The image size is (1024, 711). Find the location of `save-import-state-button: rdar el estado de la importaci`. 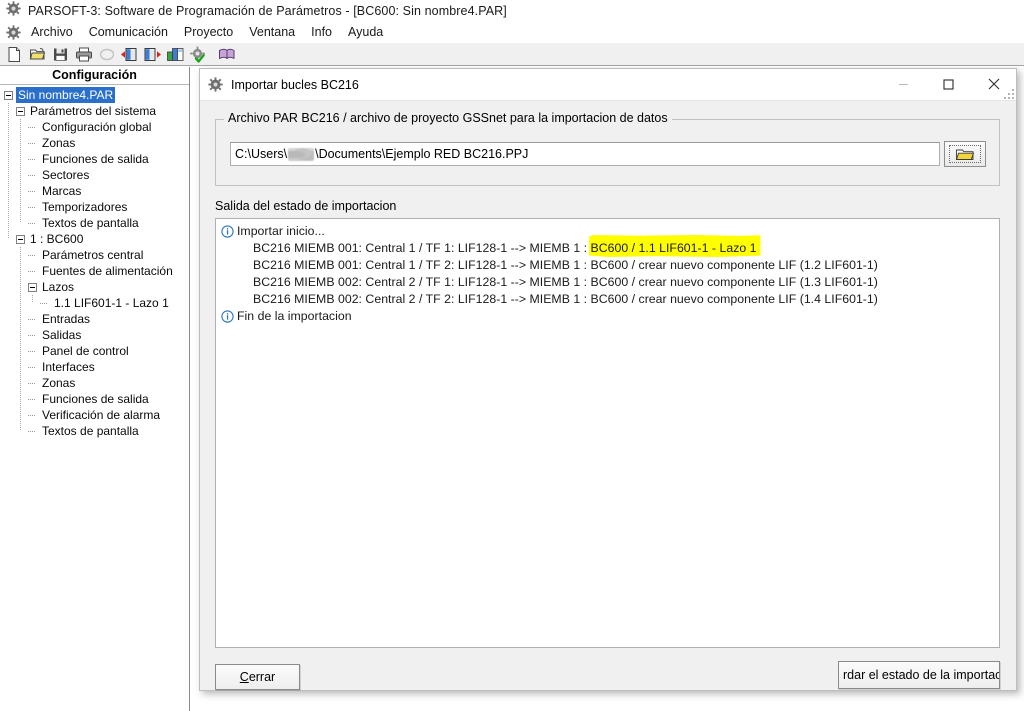

save-import-state-button: rdar el estado de la importaci is located at coordinates (919, 675).